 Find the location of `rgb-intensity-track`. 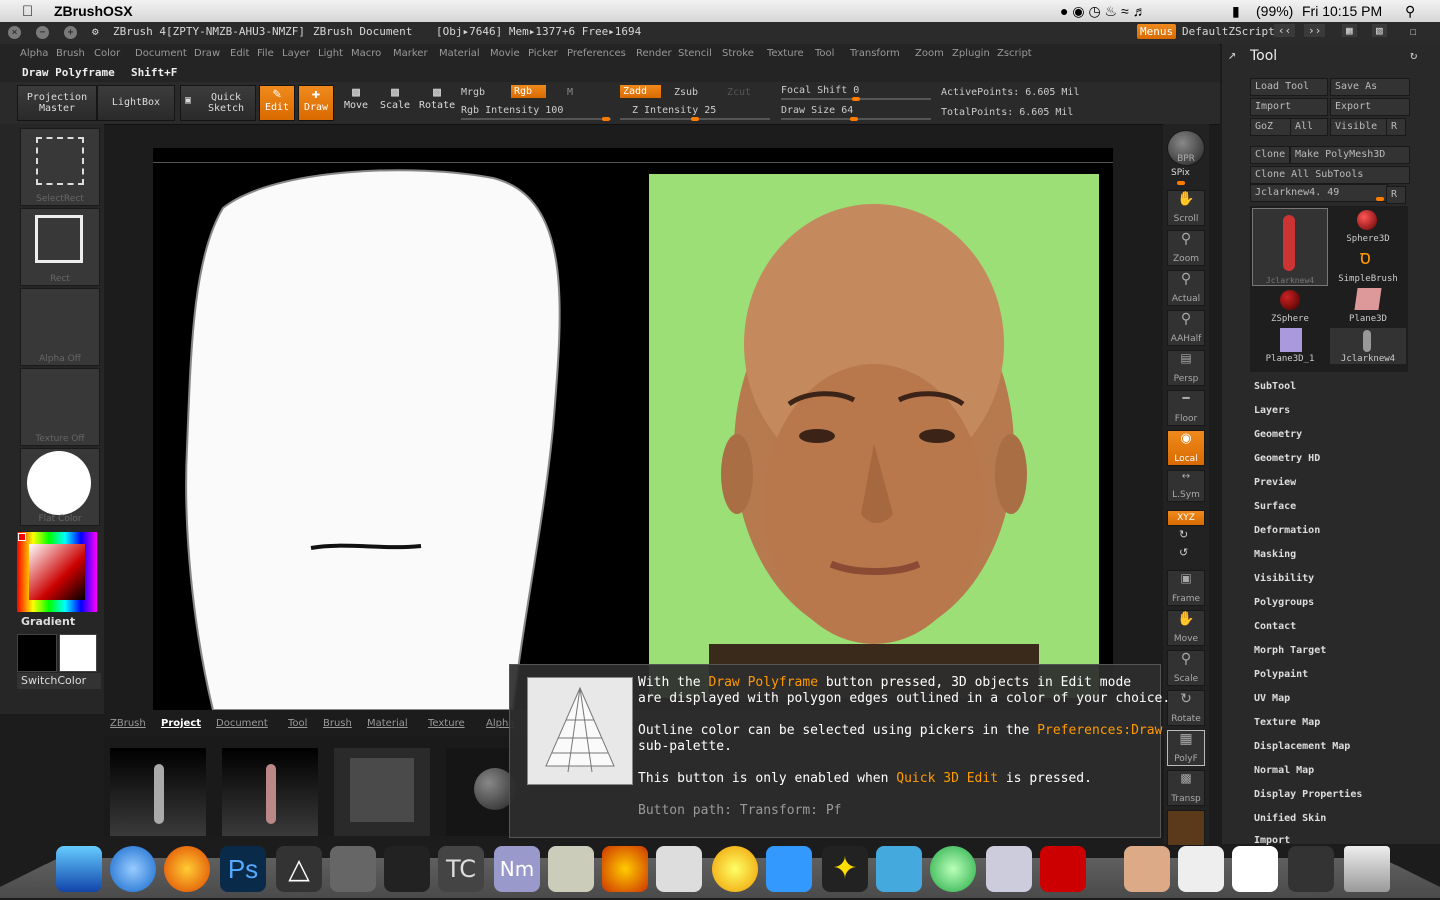

rgb-intensity-track is located at coordinates (536, 119).